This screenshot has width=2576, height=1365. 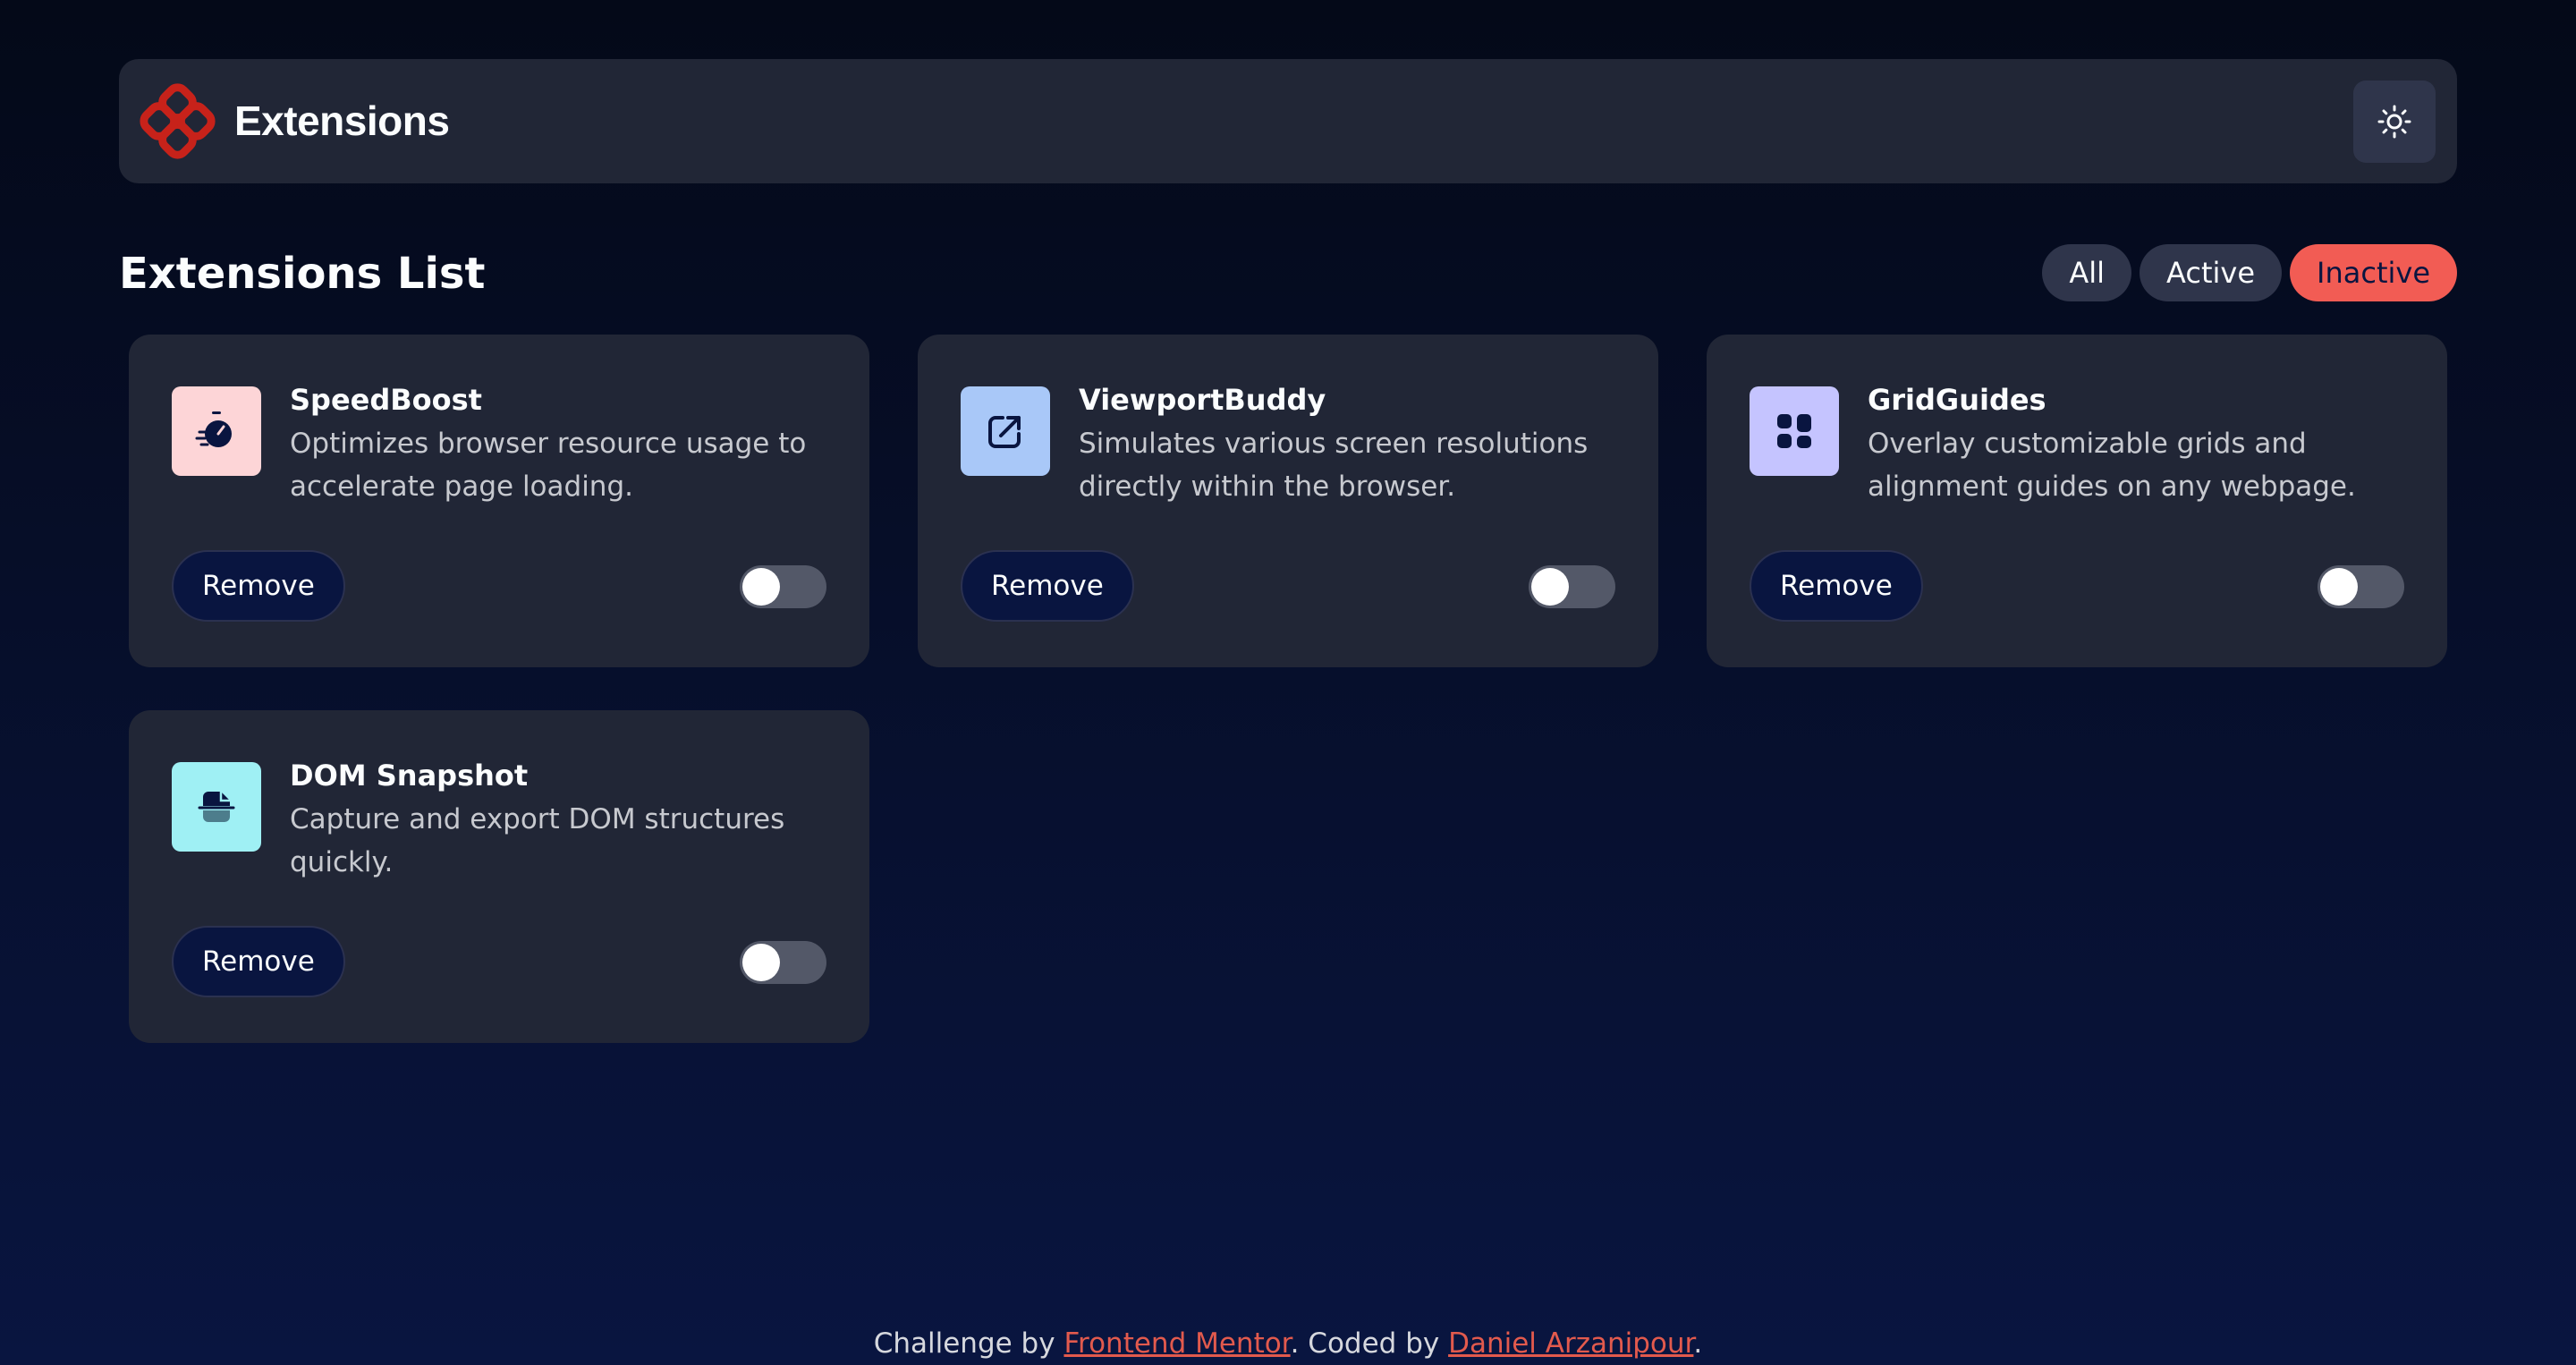 I want to click on logo-icon, so click(x=178, y=121).